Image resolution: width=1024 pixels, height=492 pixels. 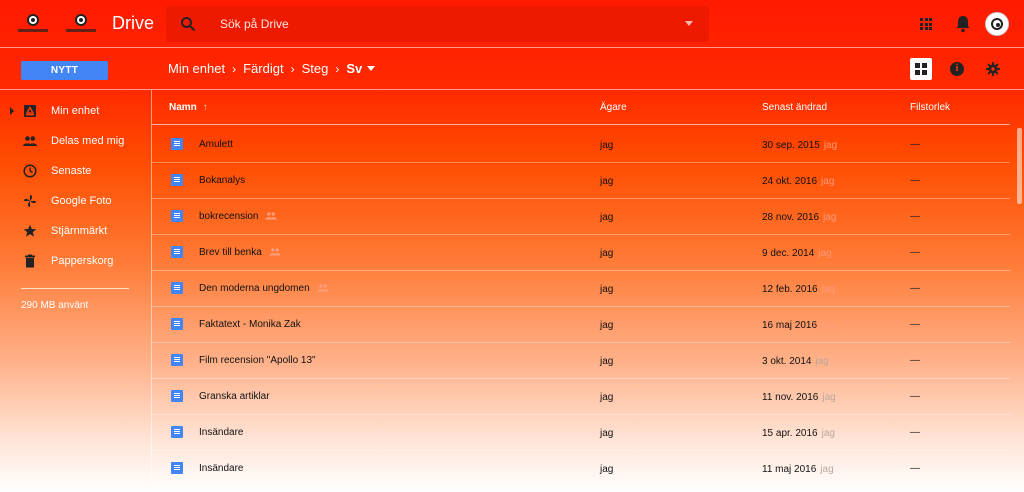 I want to click on file-name: Brev till benka, so click(x=240, y=252).